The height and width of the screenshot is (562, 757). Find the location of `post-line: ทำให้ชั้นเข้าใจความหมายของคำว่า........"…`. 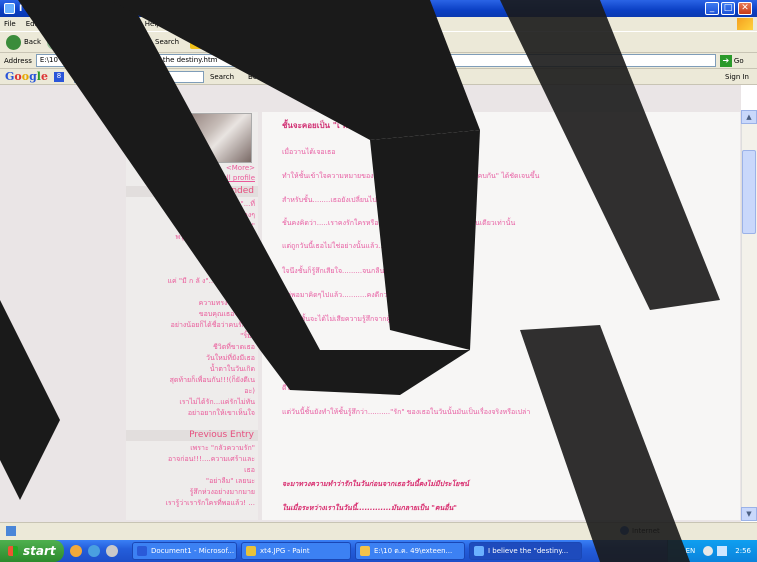

post-line: ทำให้ชั้นเข้าใจความหมายของคำว่า........"… is located at coordinates (411, 176).